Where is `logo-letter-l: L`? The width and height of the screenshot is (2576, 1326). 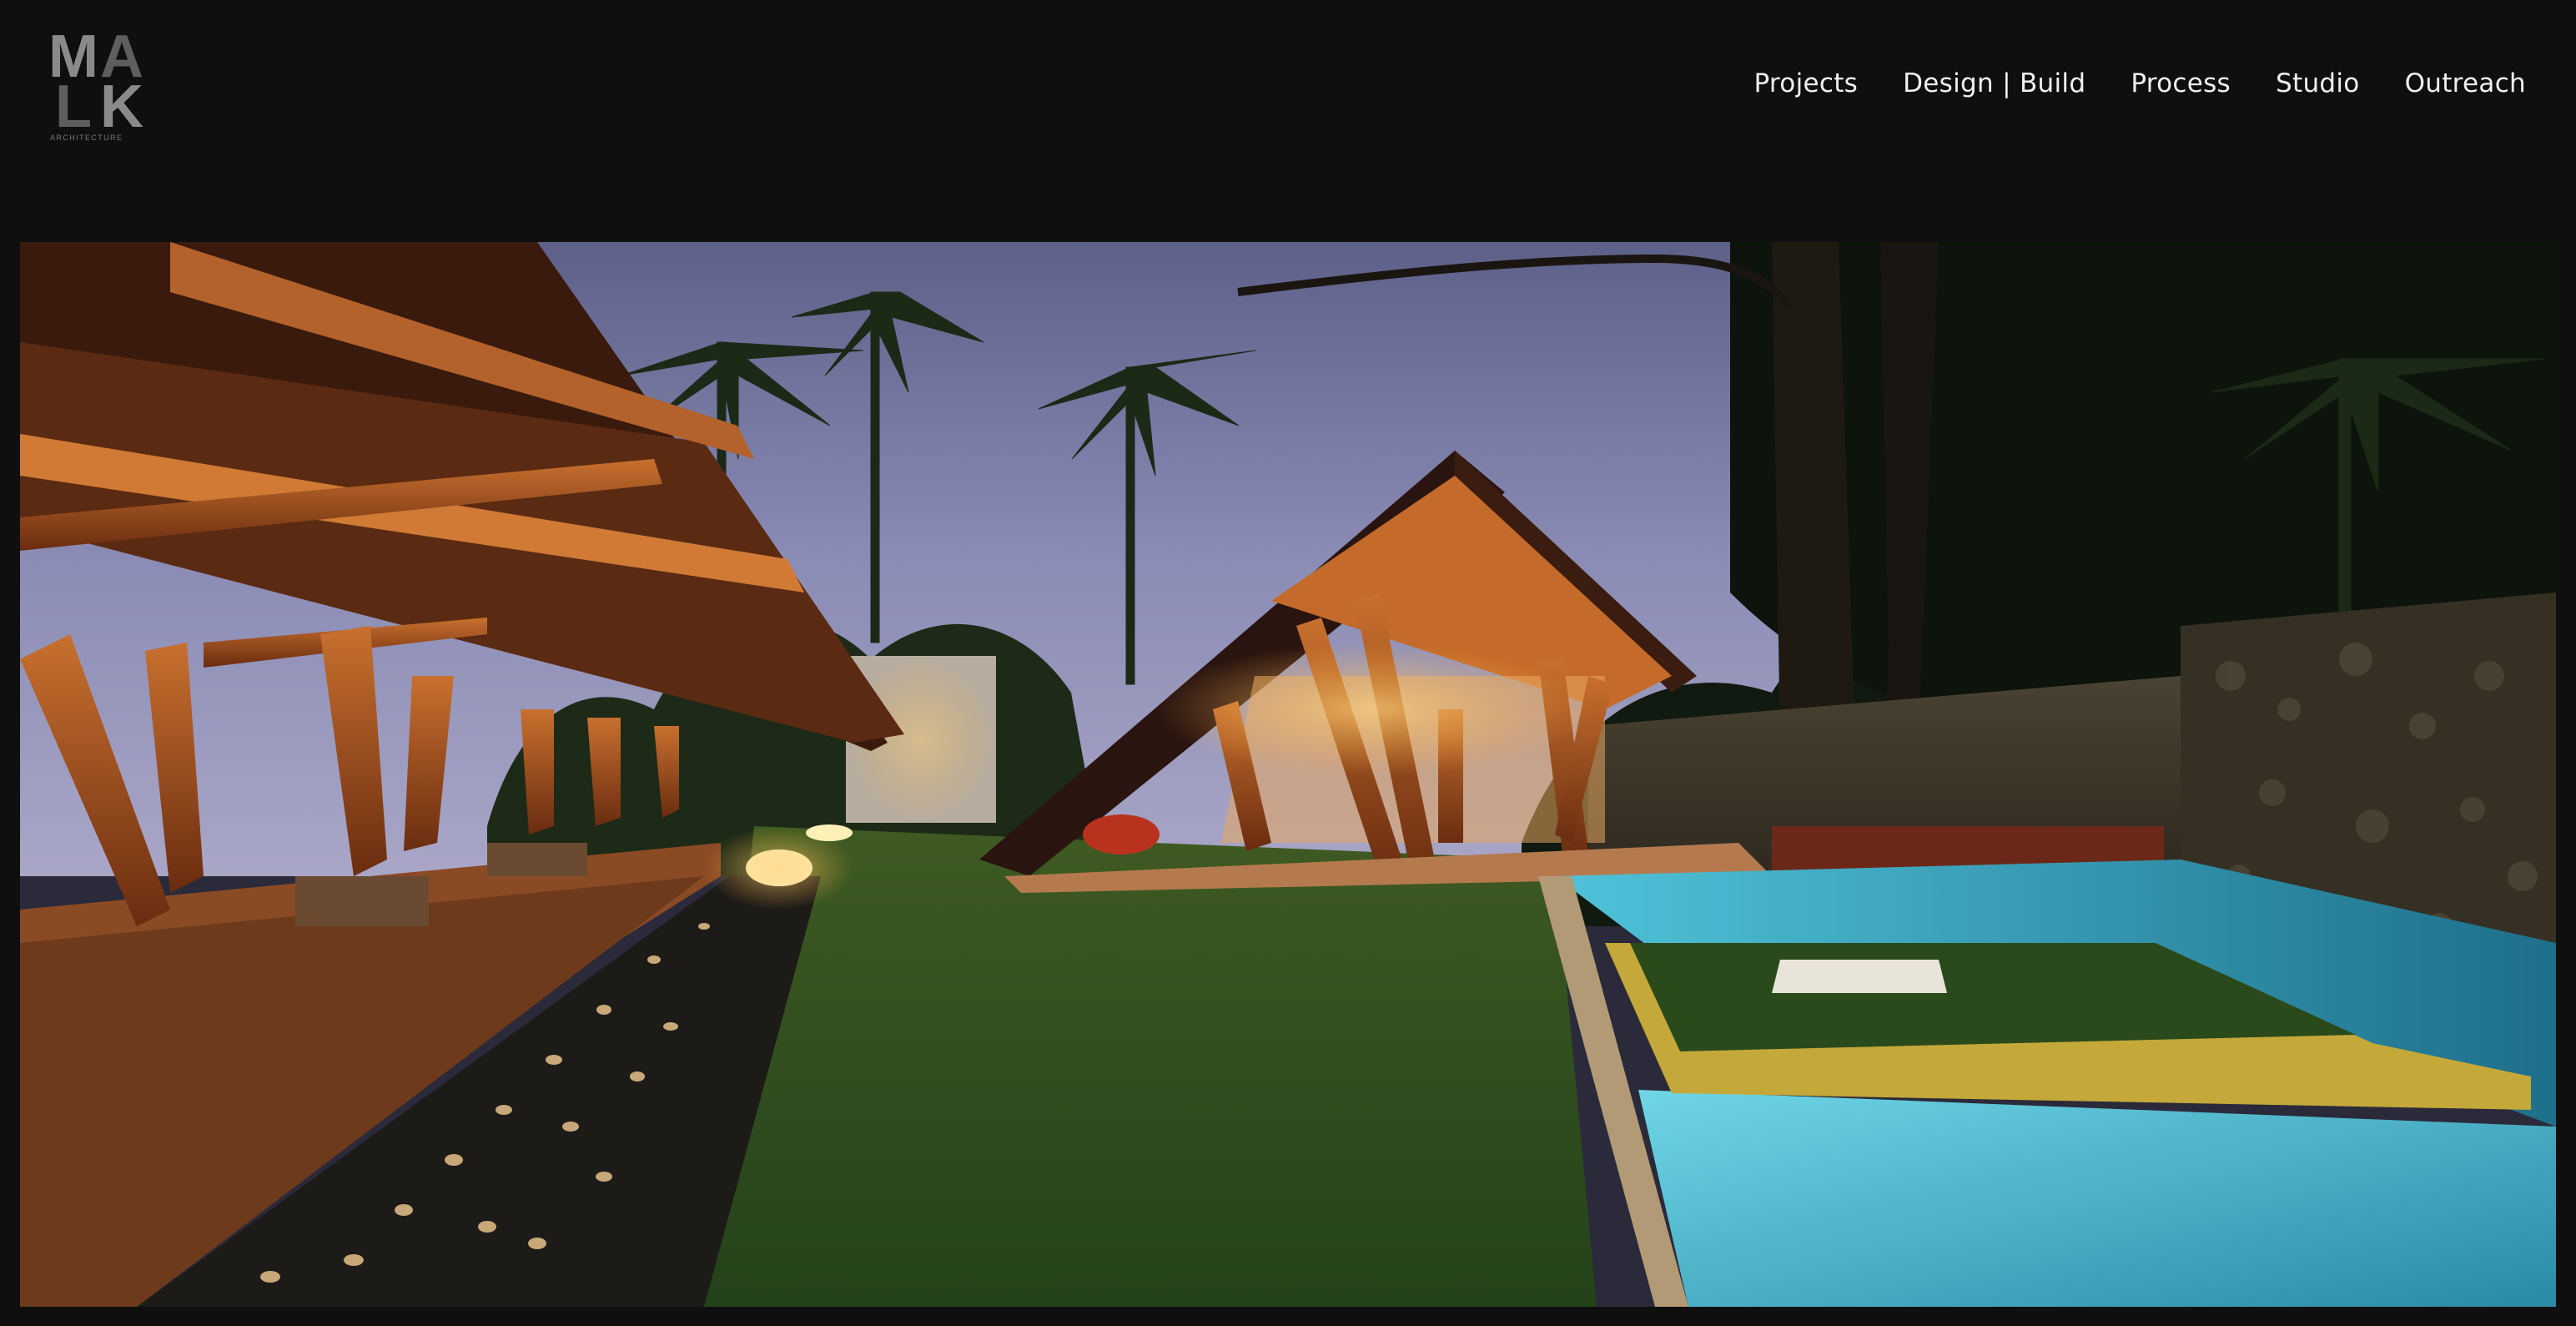 logo-letter-l: L is located at coordinates (73, 106).